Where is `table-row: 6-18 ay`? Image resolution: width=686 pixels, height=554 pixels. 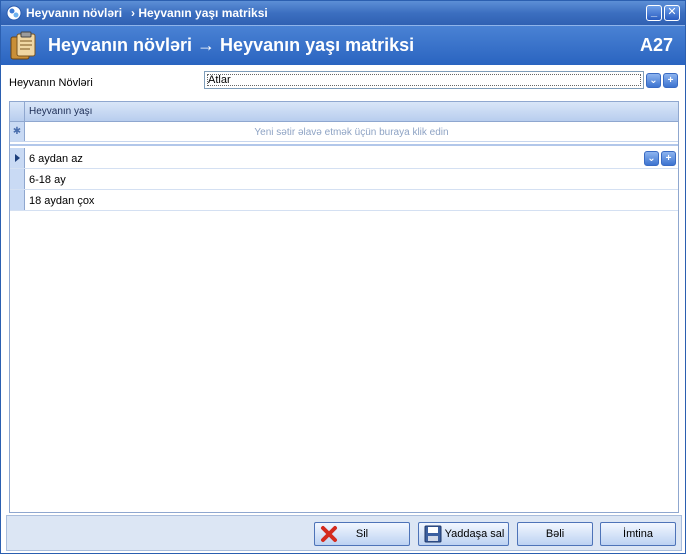
table-row: 6-18 ay is located at coordinates (344, 179).